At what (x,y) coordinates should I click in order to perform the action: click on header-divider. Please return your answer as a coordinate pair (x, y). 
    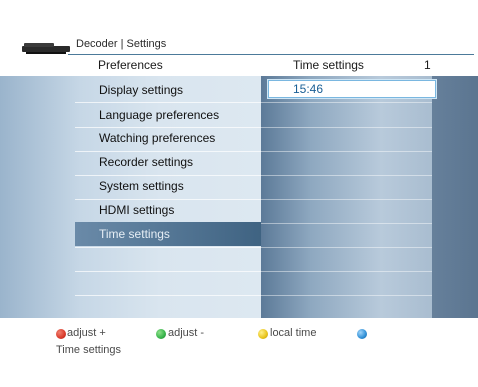
    Looking at the image, I should click on (271, 54).